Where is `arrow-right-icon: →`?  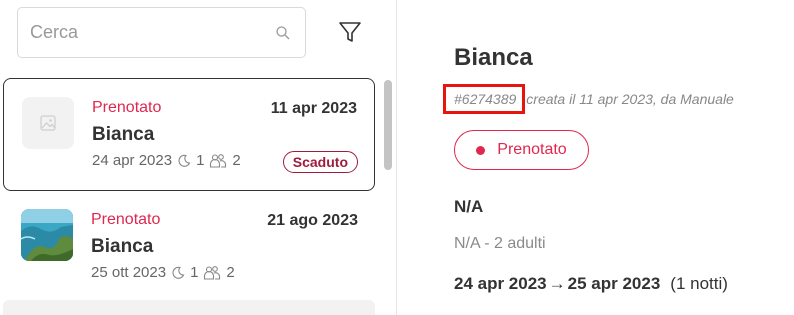 arrow-right-icon: → is located at coordinates (557, 283).